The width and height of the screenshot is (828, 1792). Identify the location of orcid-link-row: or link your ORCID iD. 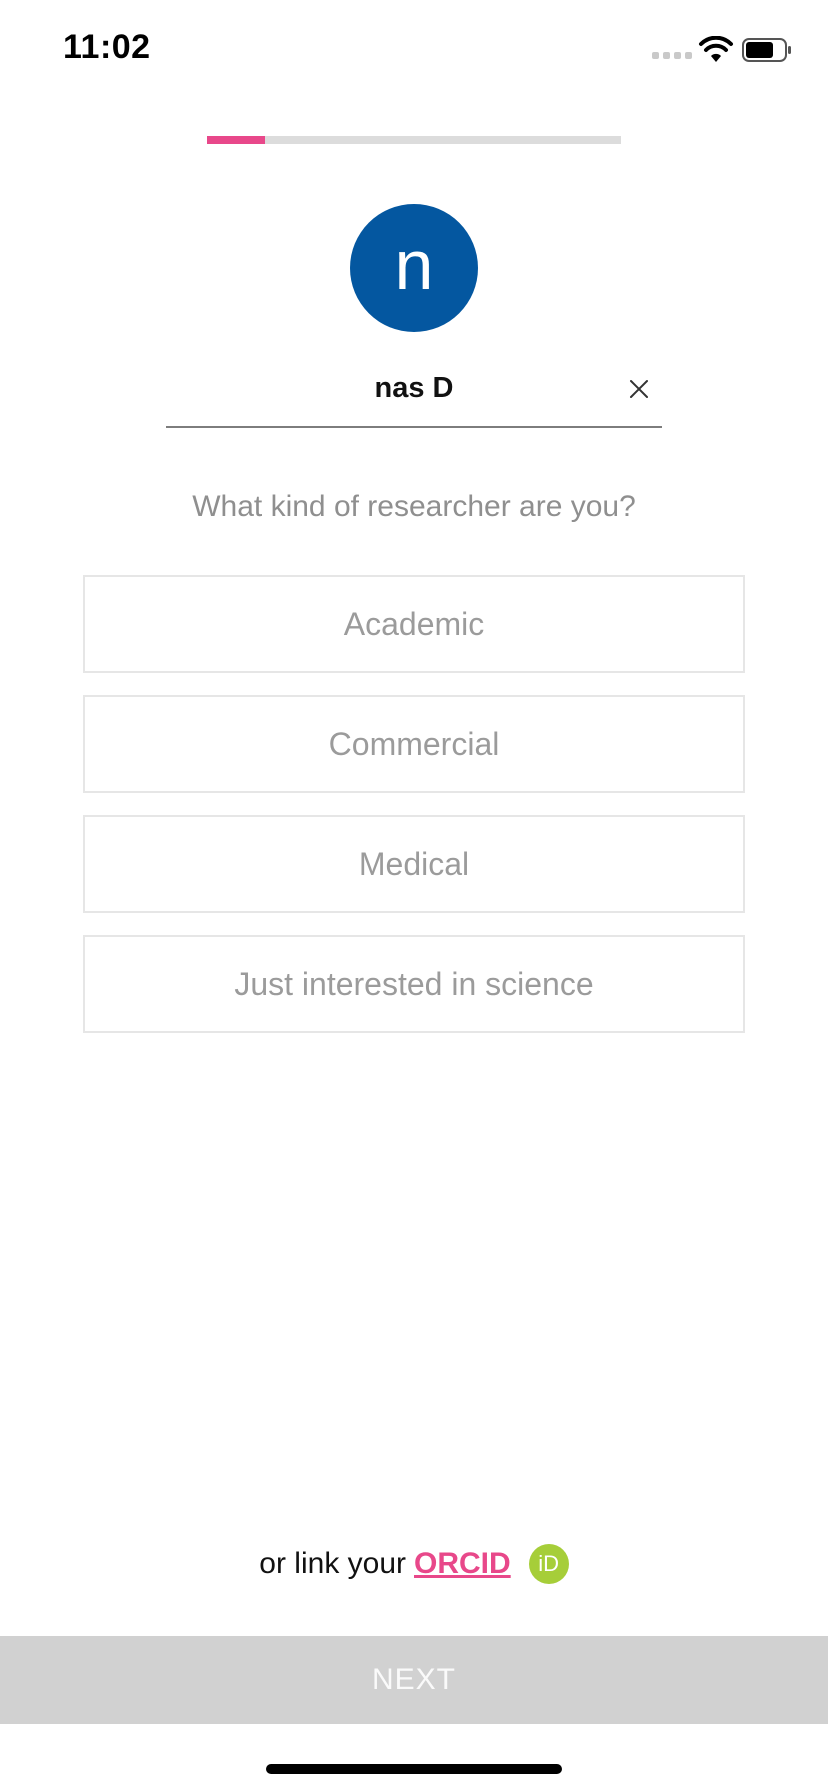
(414, 1564).